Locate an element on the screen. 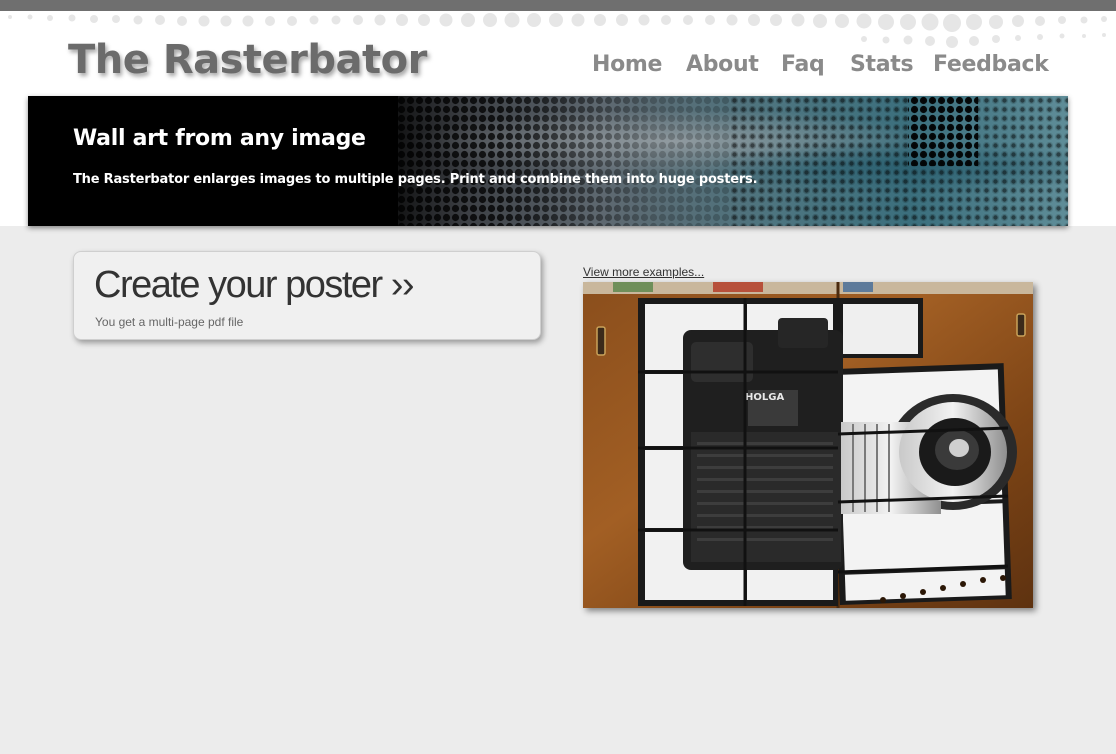 This screenshot has width=1116, height=754. top-bar is located at coordinates (558, 5).